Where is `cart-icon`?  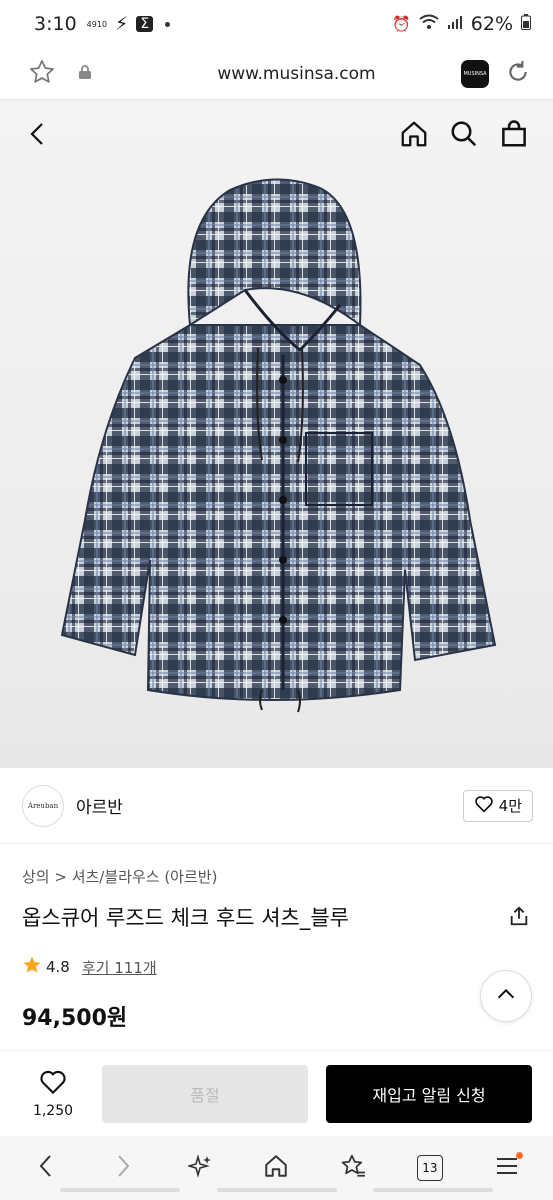
cart-icon is located at coordinates (514, 136).